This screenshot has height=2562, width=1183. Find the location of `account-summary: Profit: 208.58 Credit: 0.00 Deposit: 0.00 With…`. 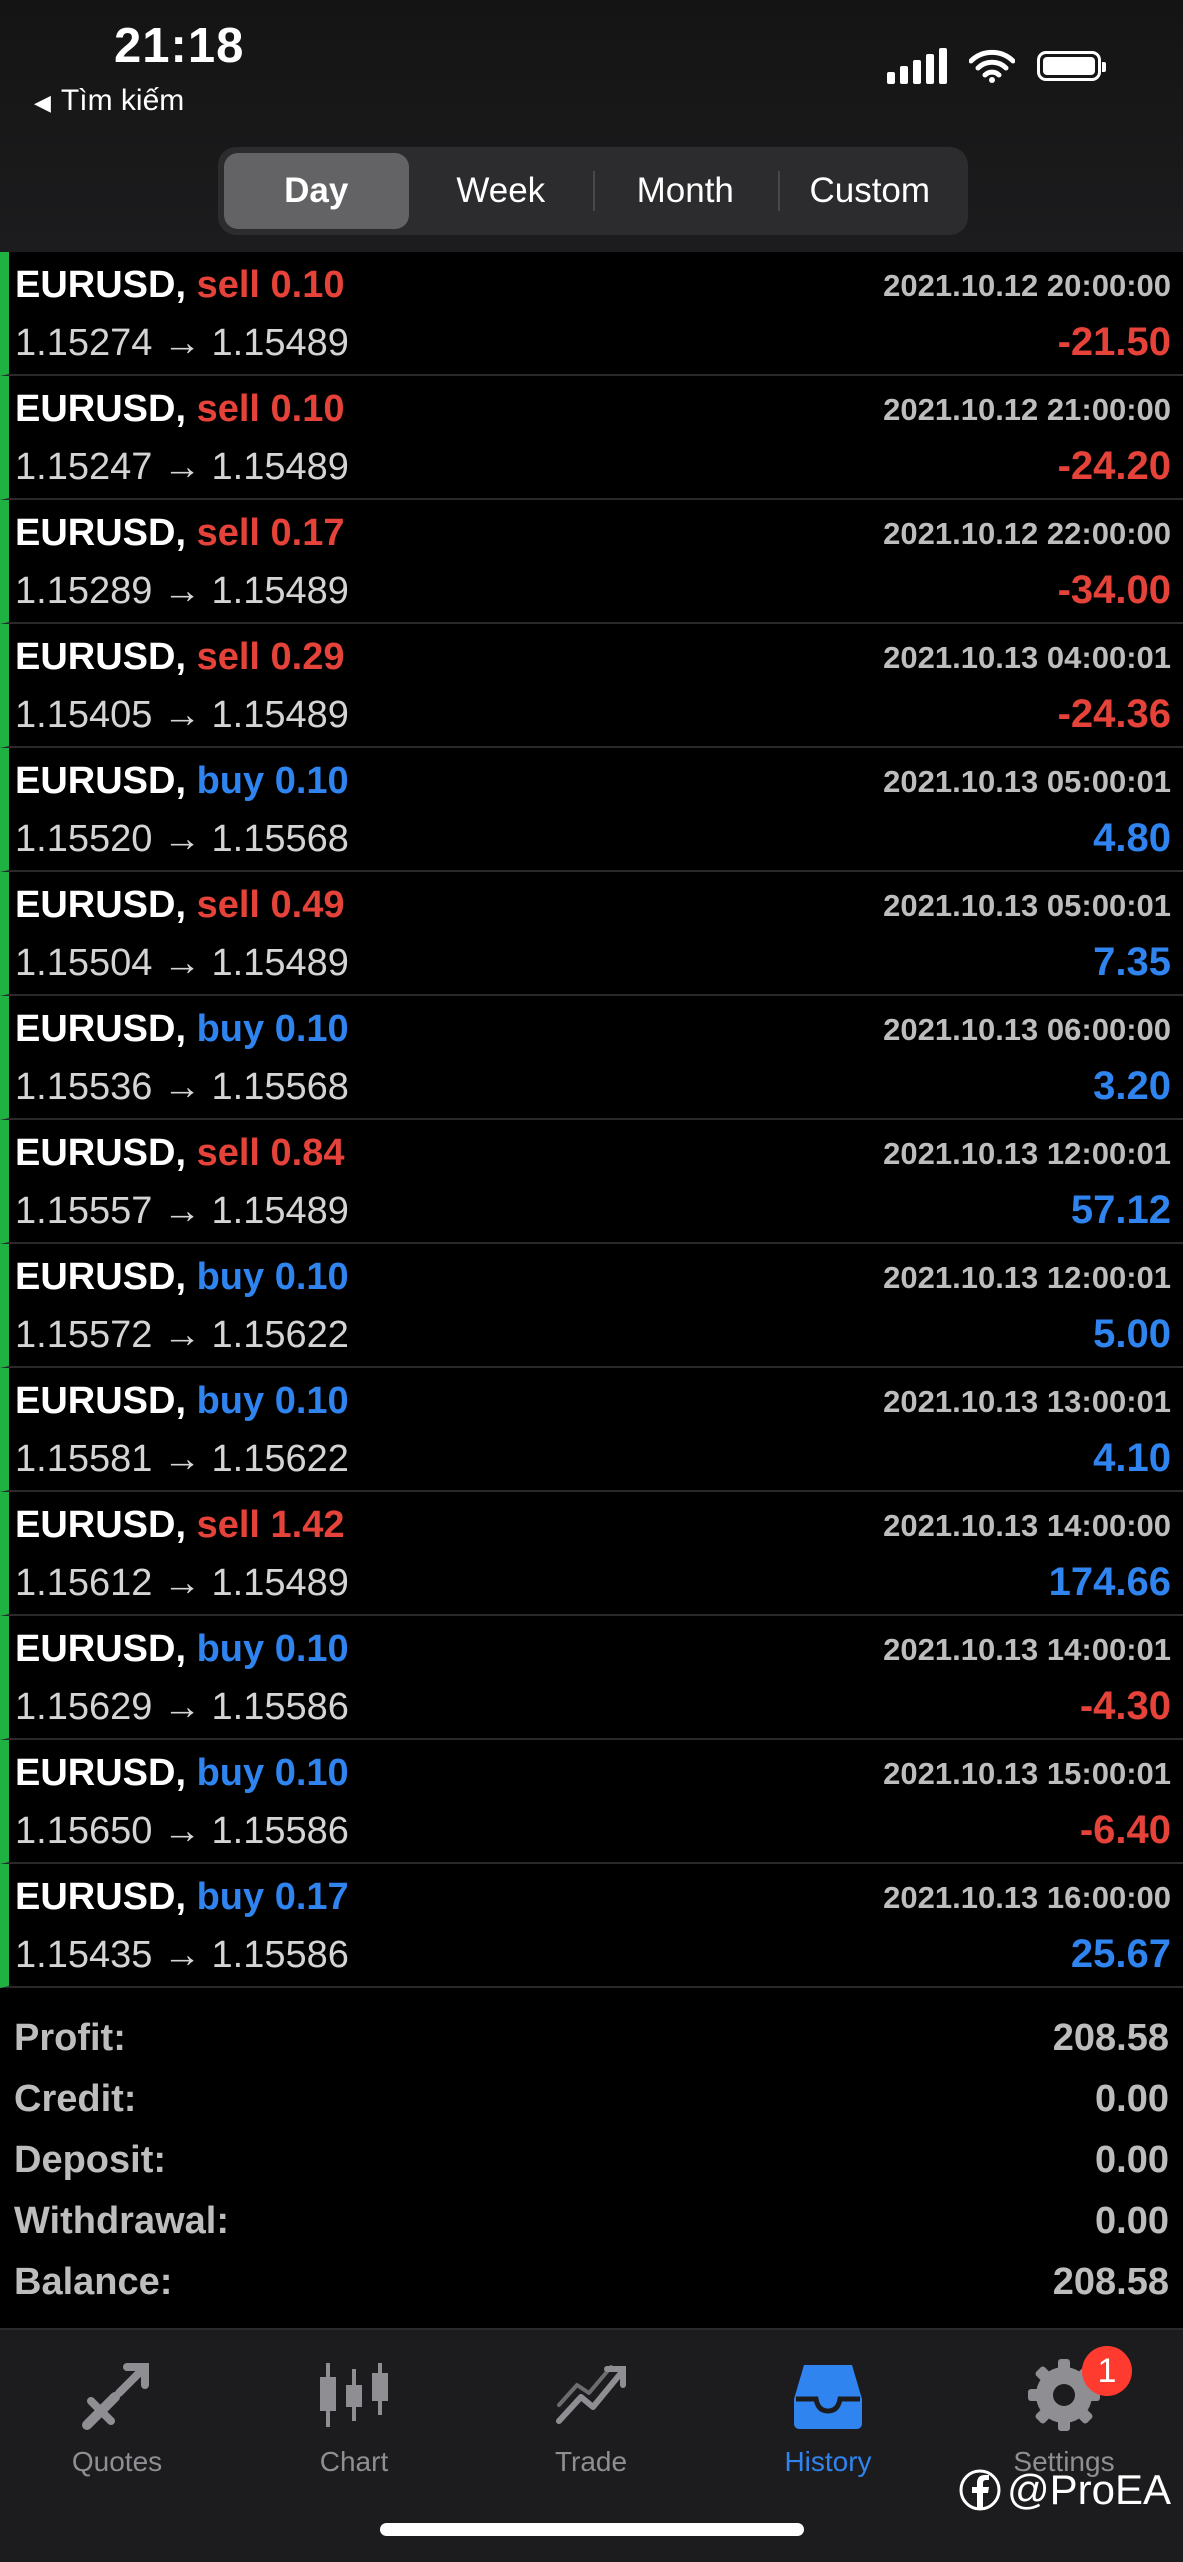

account-summary: Profit: 208.58 Credit: 0.00 Deposit: 0.00 With… is located at coordinates (591, 2163).